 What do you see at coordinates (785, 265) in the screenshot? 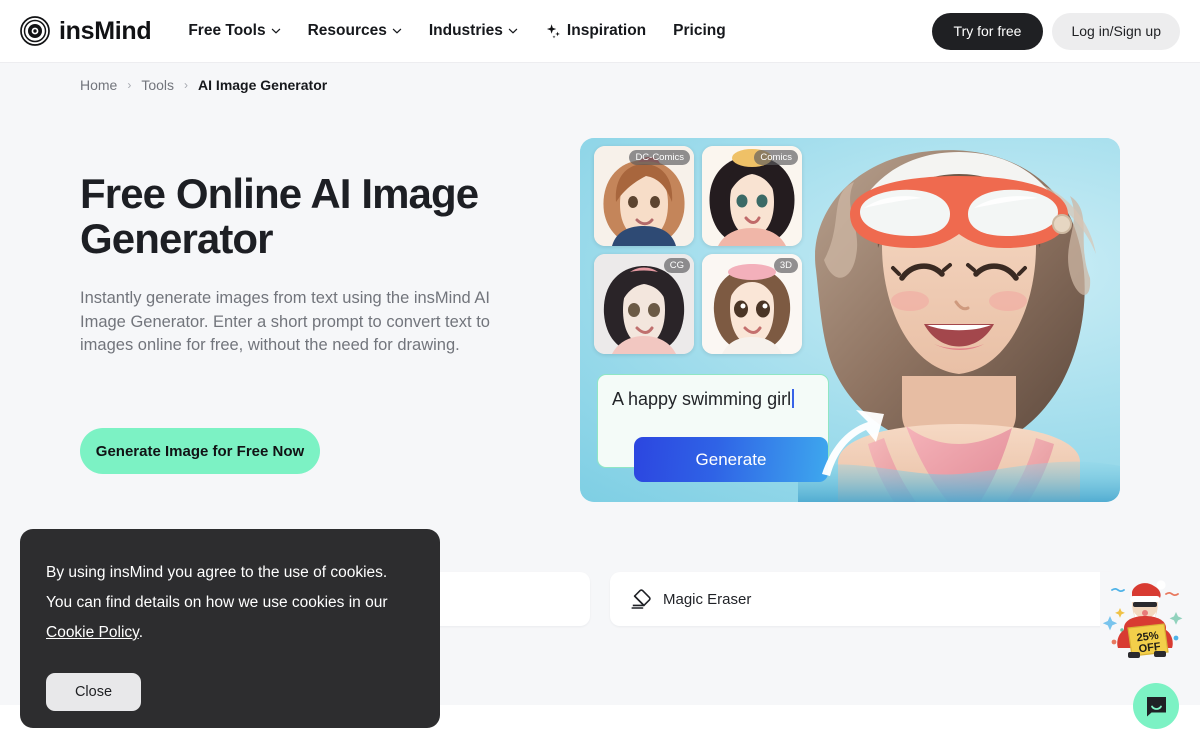
I see `style-badge: 3D` at bounding box center [785, 265].